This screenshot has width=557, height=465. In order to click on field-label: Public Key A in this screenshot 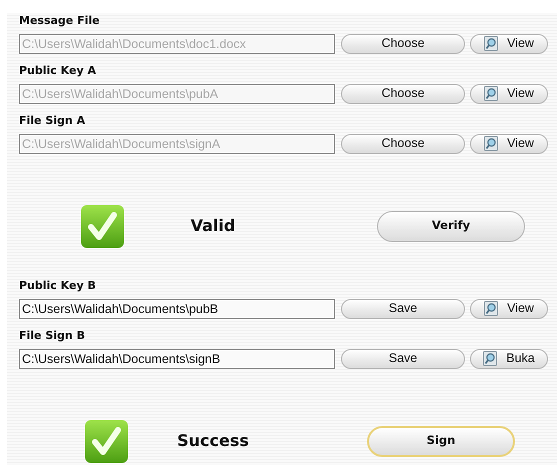, I will do `click(58, 70)`.